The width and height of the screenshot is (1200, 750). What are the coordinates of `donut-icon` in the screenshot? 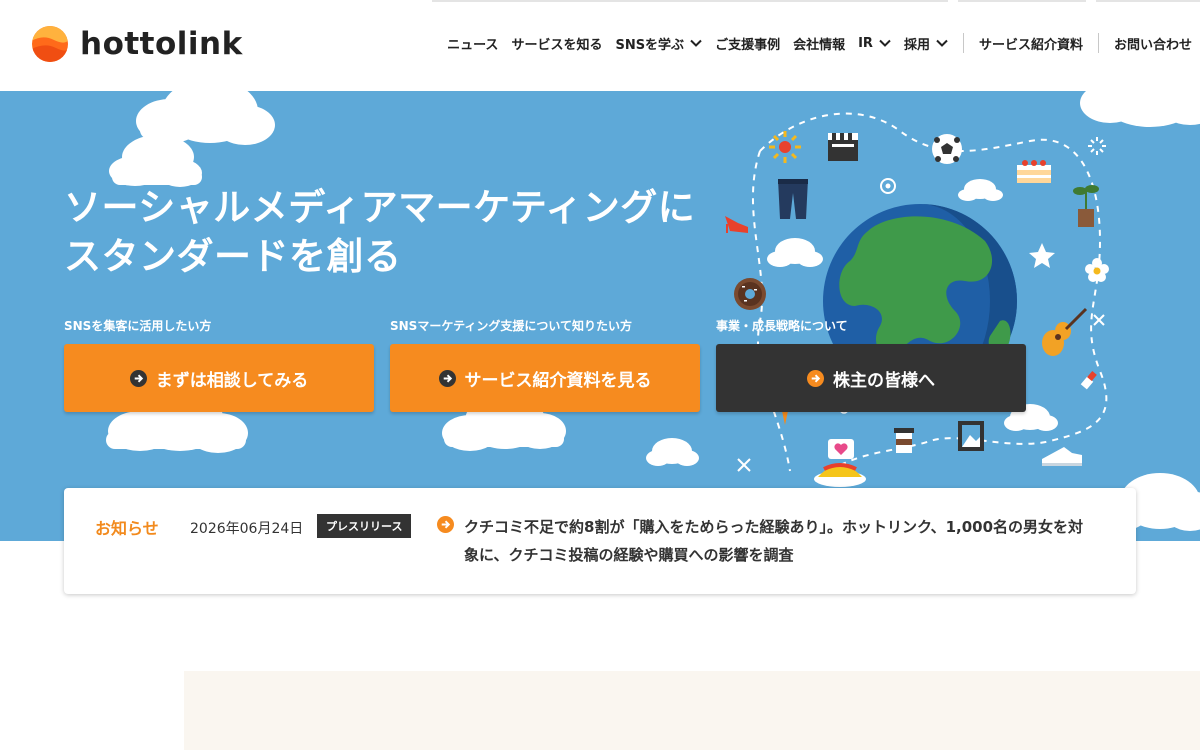 It's located at (750, 294).